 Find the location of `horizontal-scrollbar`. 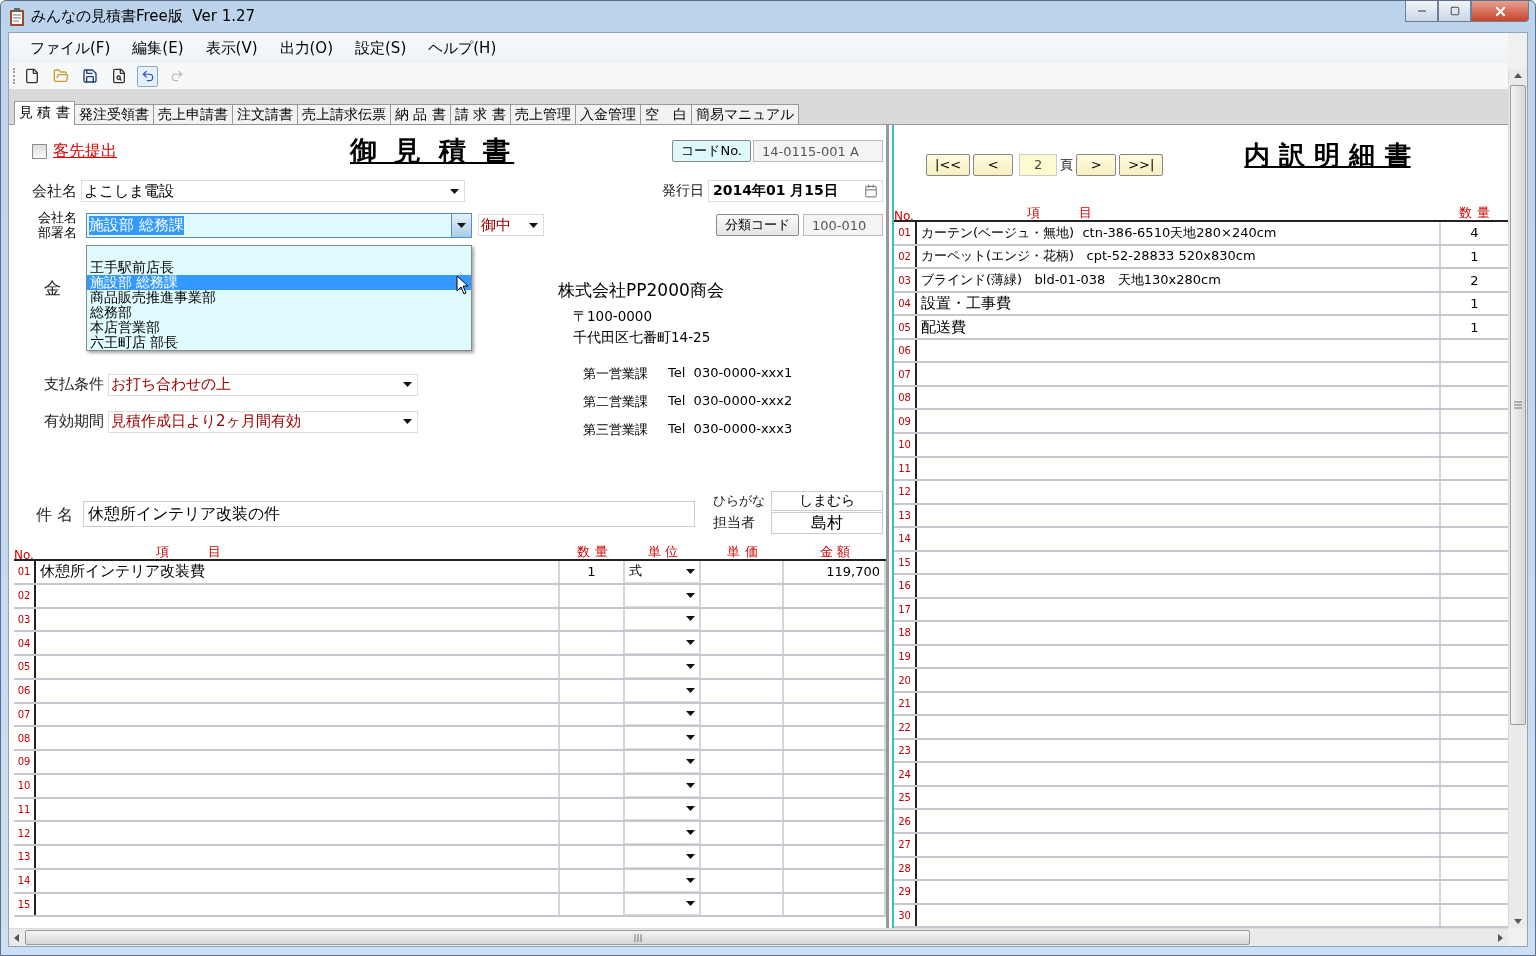

horizontal-scrollbar is located at coordinates (758, 937).